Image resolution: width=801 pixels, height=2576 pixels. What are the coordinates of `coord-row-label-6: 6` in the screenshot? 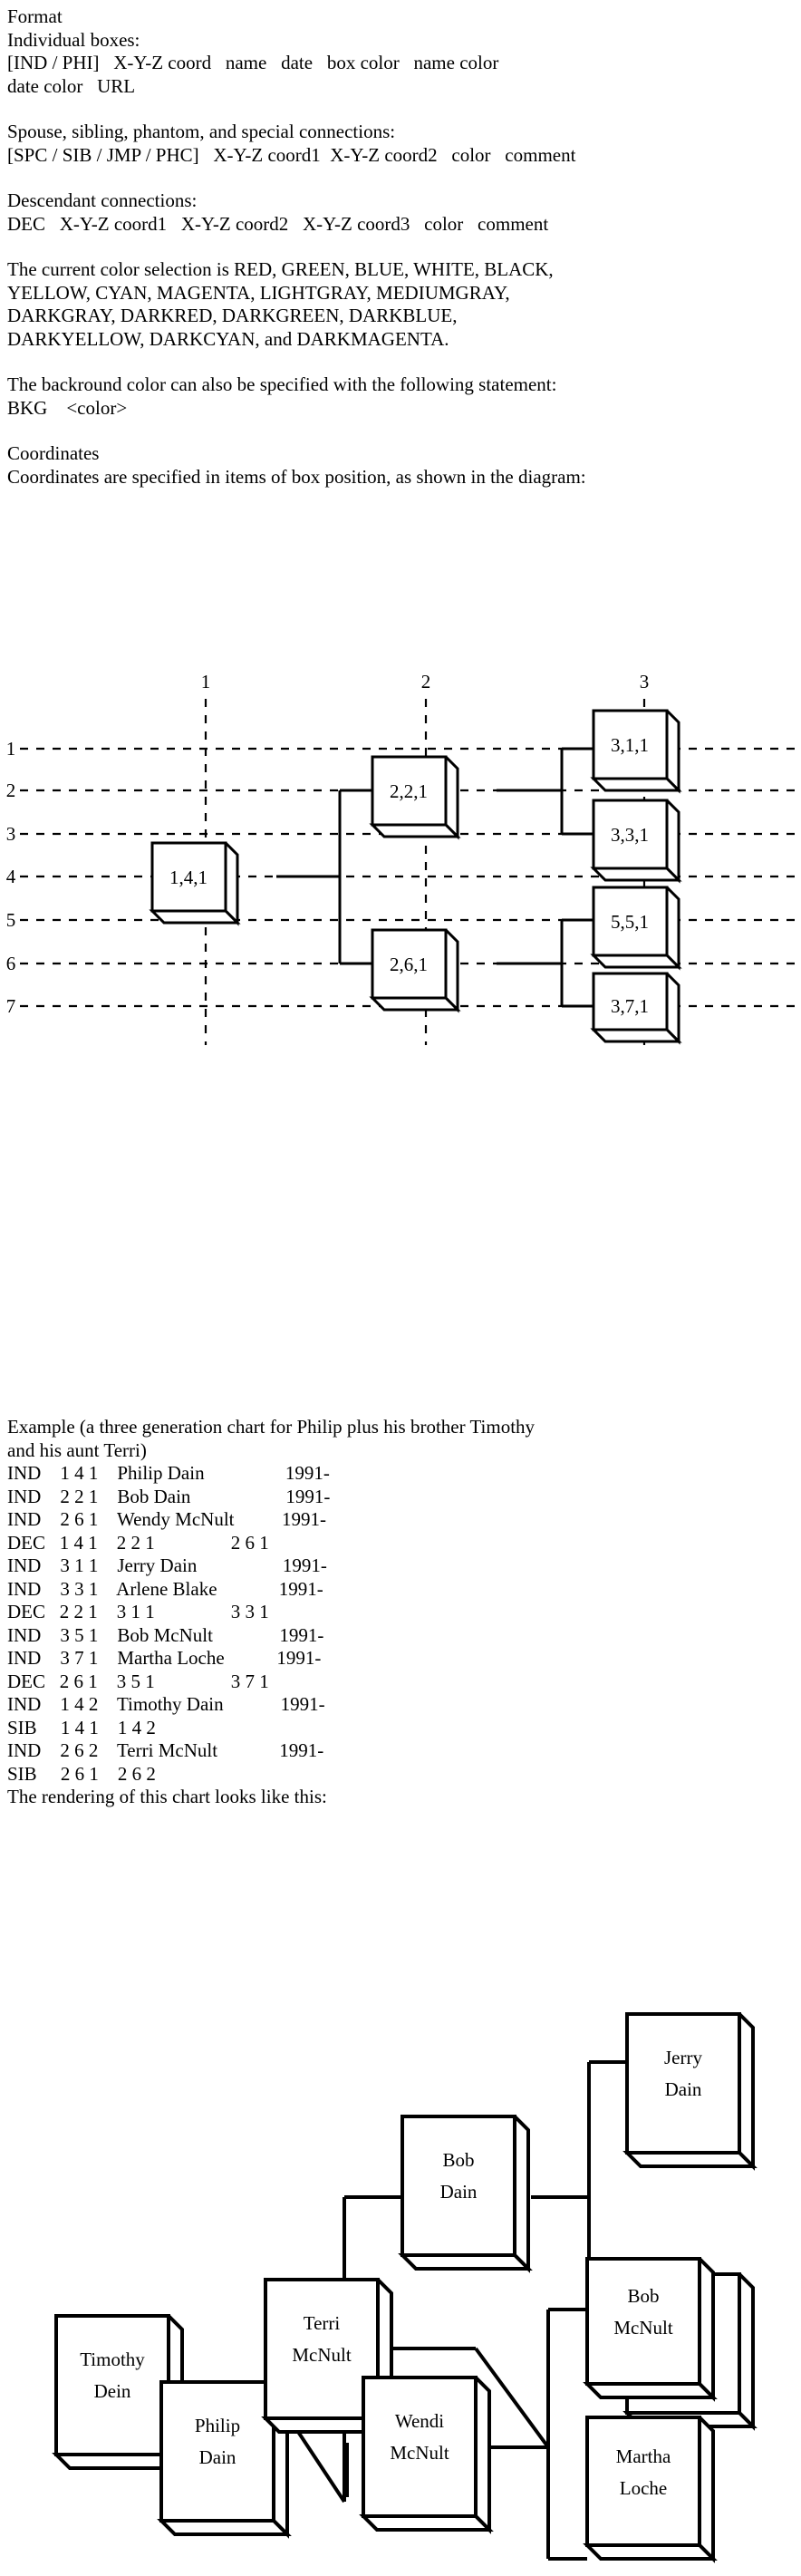 It's located at (11, 963).